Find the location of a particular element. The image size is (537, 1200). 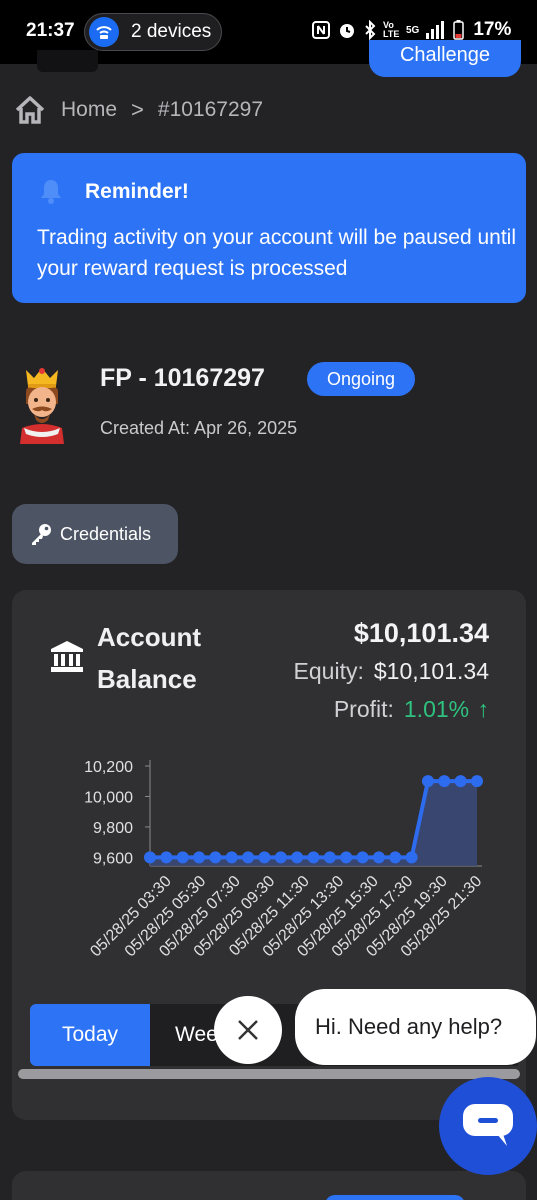

king-avatar-icon is located at coordinates (42, 406).